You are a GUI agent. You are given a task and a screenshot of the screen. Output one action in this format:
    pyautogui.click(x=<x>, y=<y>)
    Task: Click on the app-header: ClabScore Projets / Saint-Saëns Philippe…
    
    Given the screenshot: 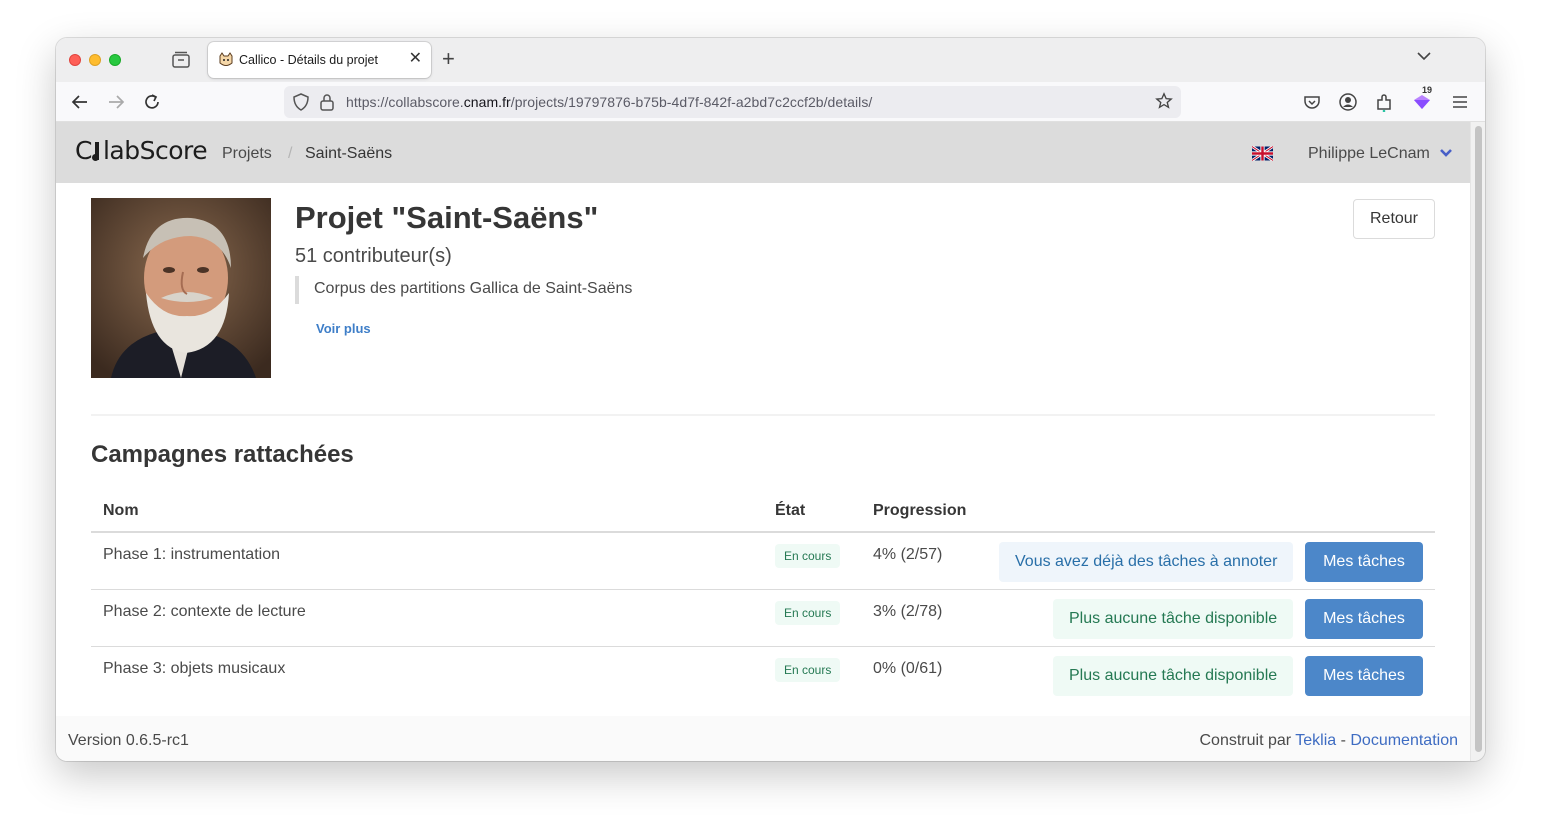 What is the action you would take?
    pyautogui.click(x=763, y=152)
    